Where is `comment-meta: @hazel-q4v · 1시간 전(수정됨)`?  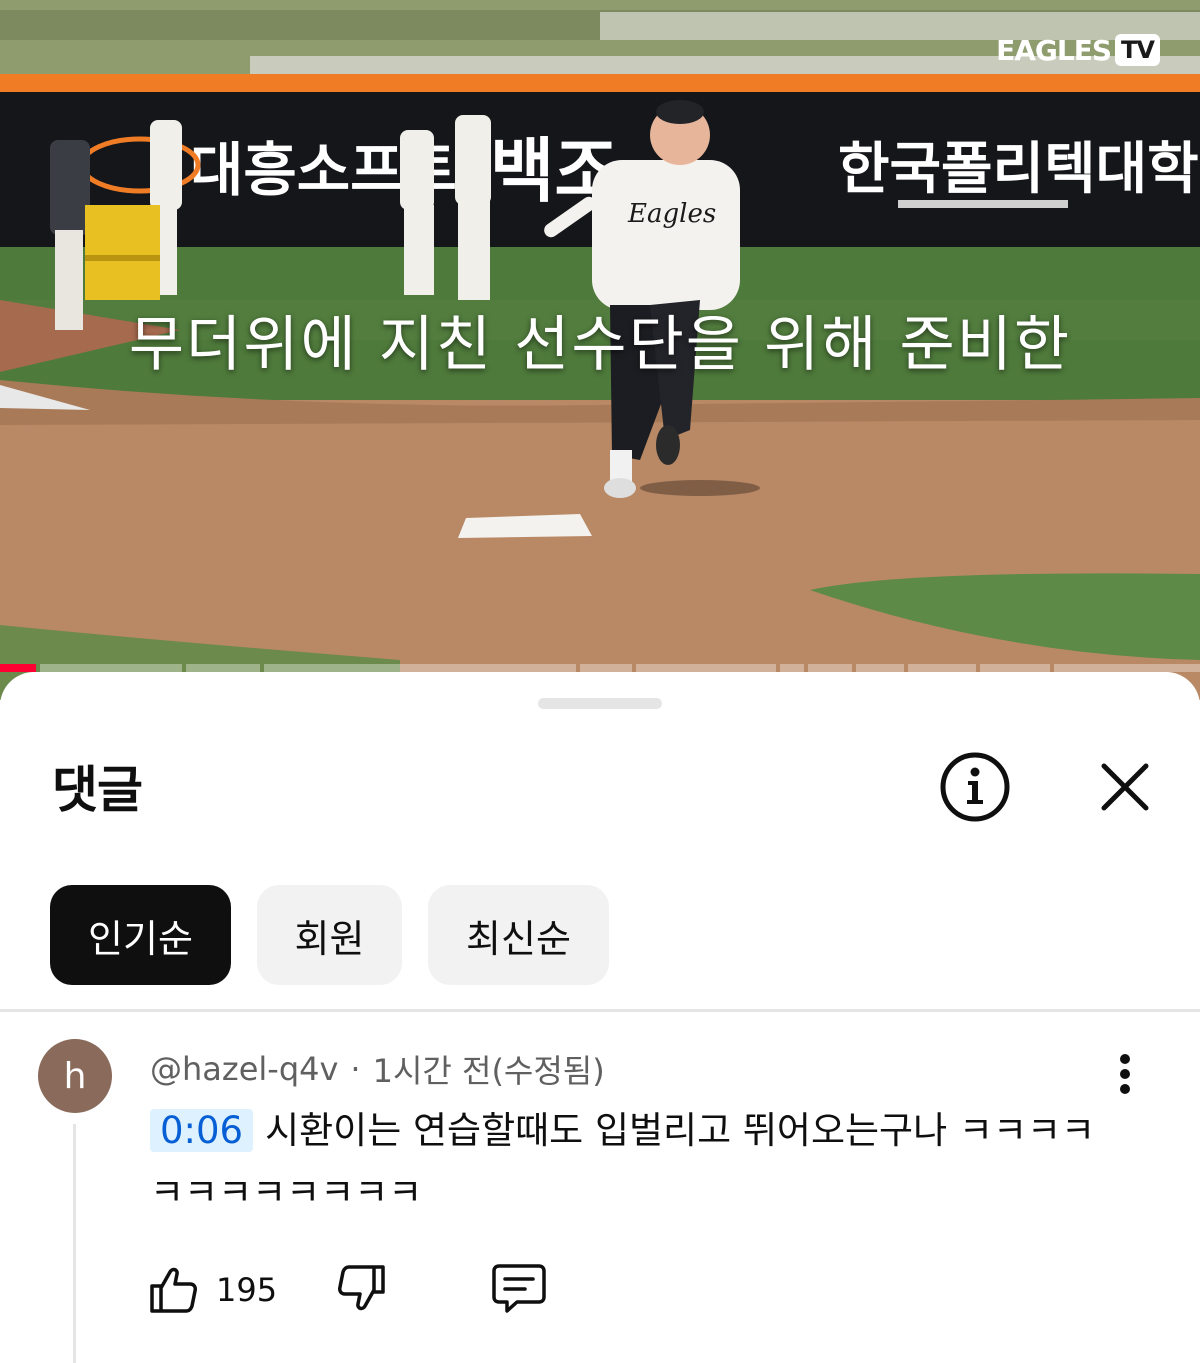 comment-meta: @hazel-q4v · 1시간 전(수정됨) is located at coordinates (377, 1069).